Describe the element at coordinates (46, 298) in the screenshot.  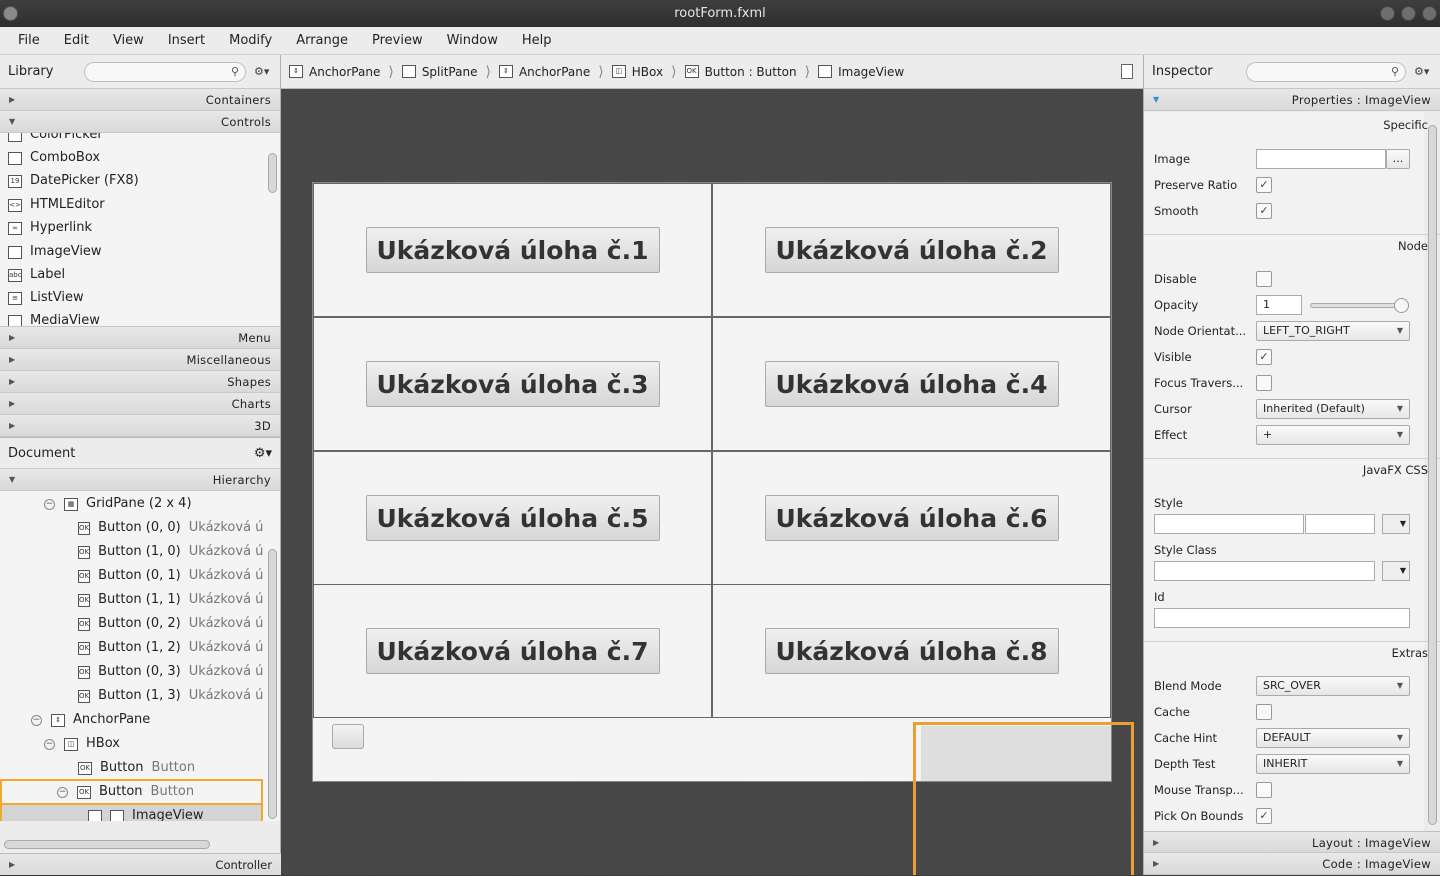
I see `list-item: ≡ ListView` at that location.